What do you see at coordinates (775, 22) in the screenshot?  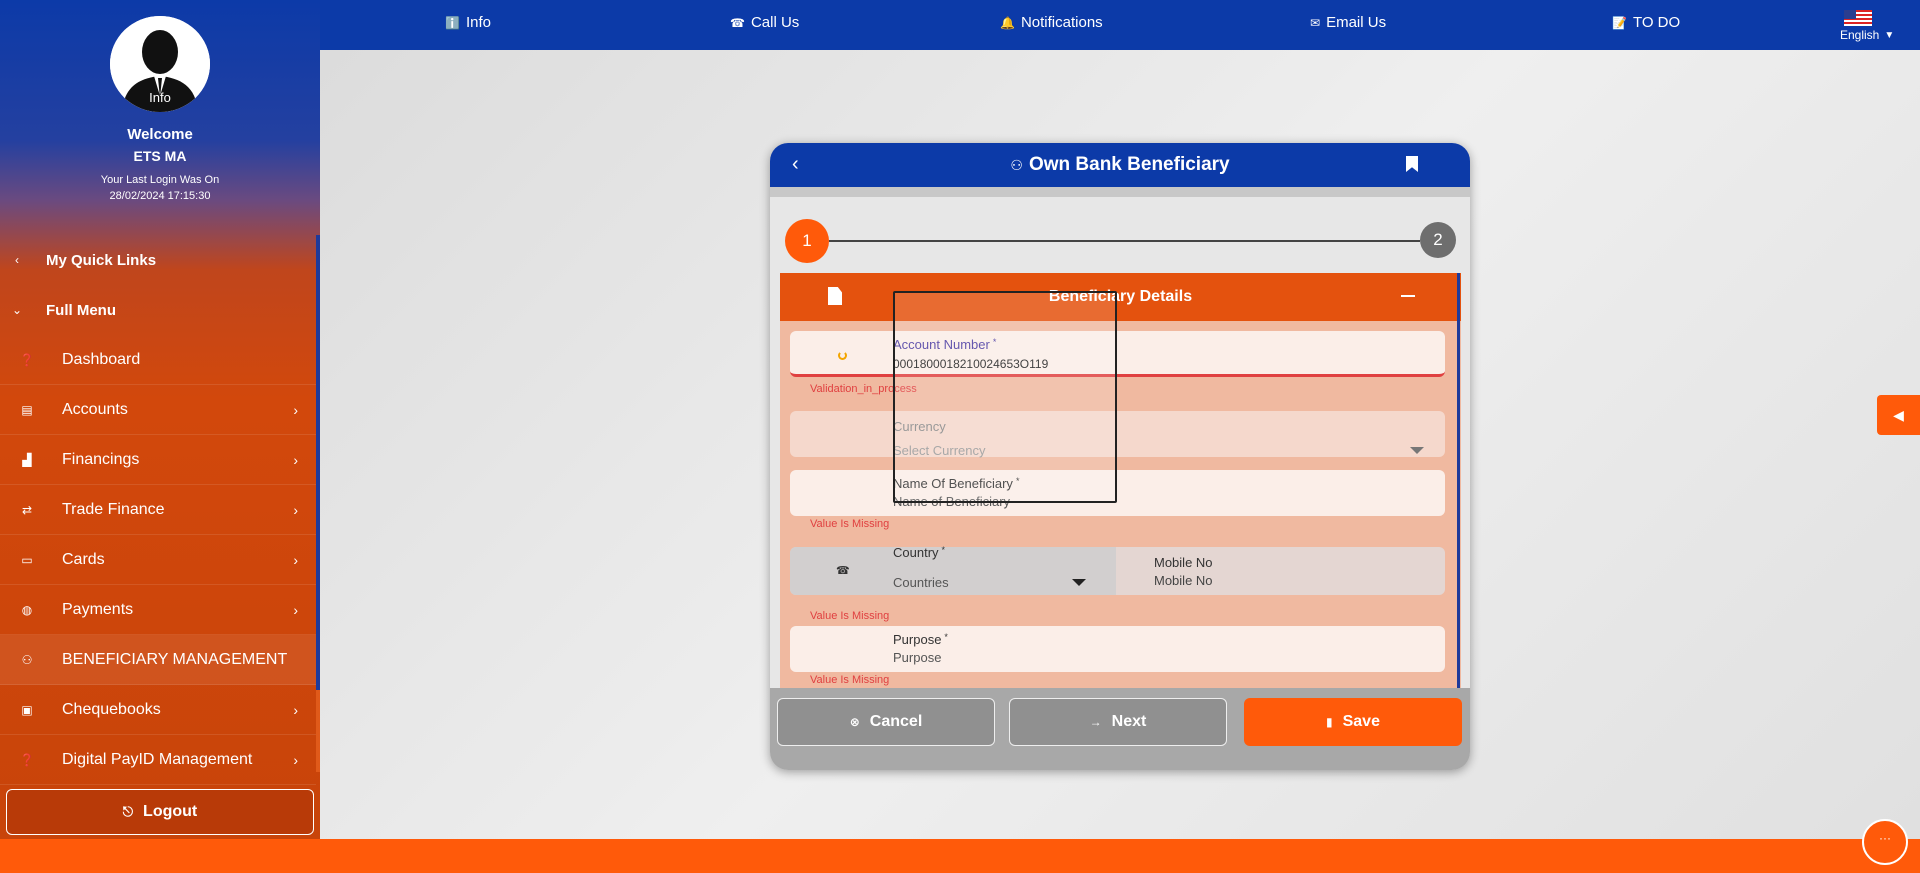 I see `topbar-call-label: Call Us` at bounding box center [775, 22].